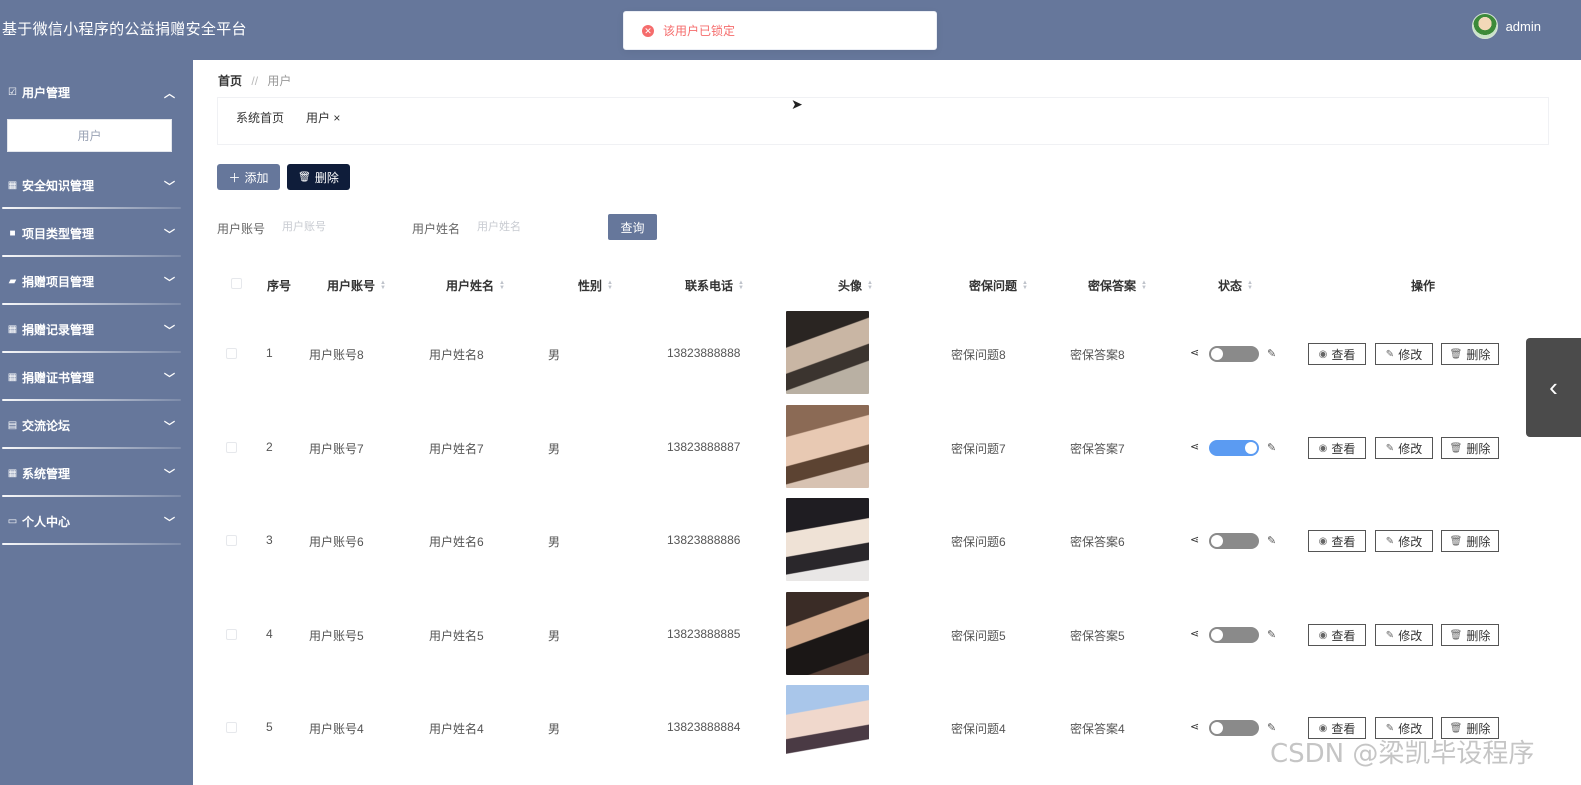  I want to click on toast-message: 该用户已锁定, so click(699, 31).